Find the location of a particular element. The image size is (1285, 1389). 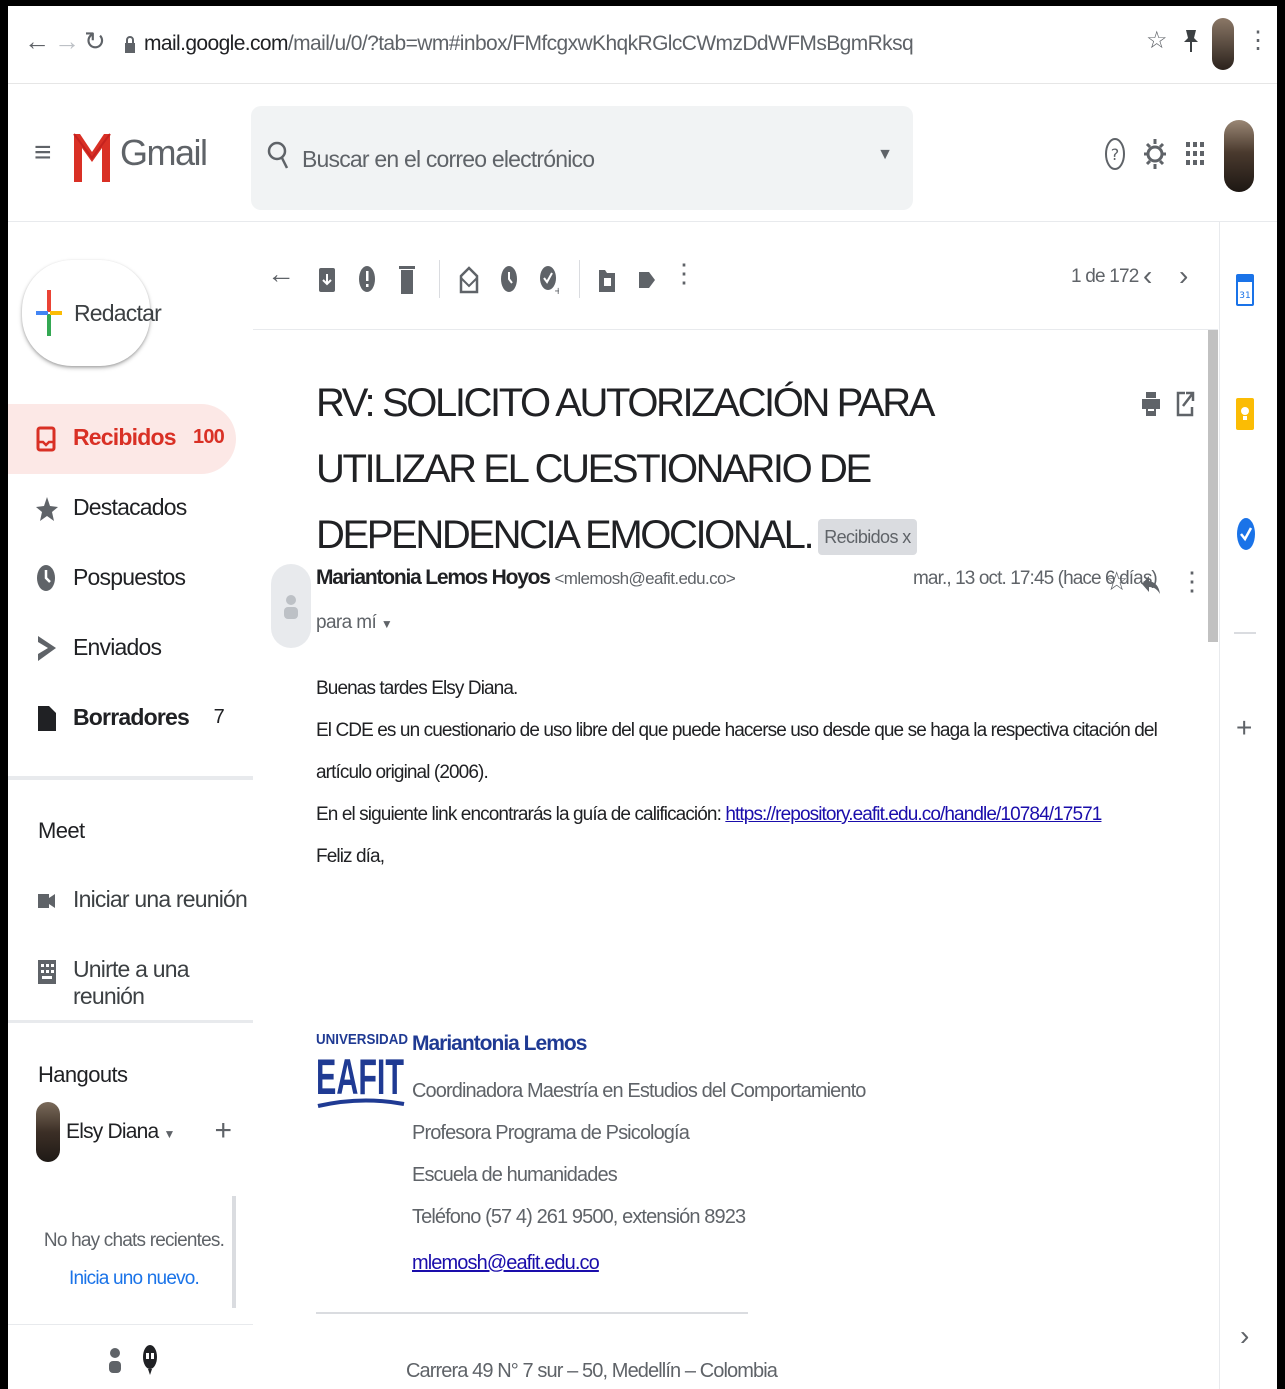

open-new-window-icon is located at coordinates (1185, 404).